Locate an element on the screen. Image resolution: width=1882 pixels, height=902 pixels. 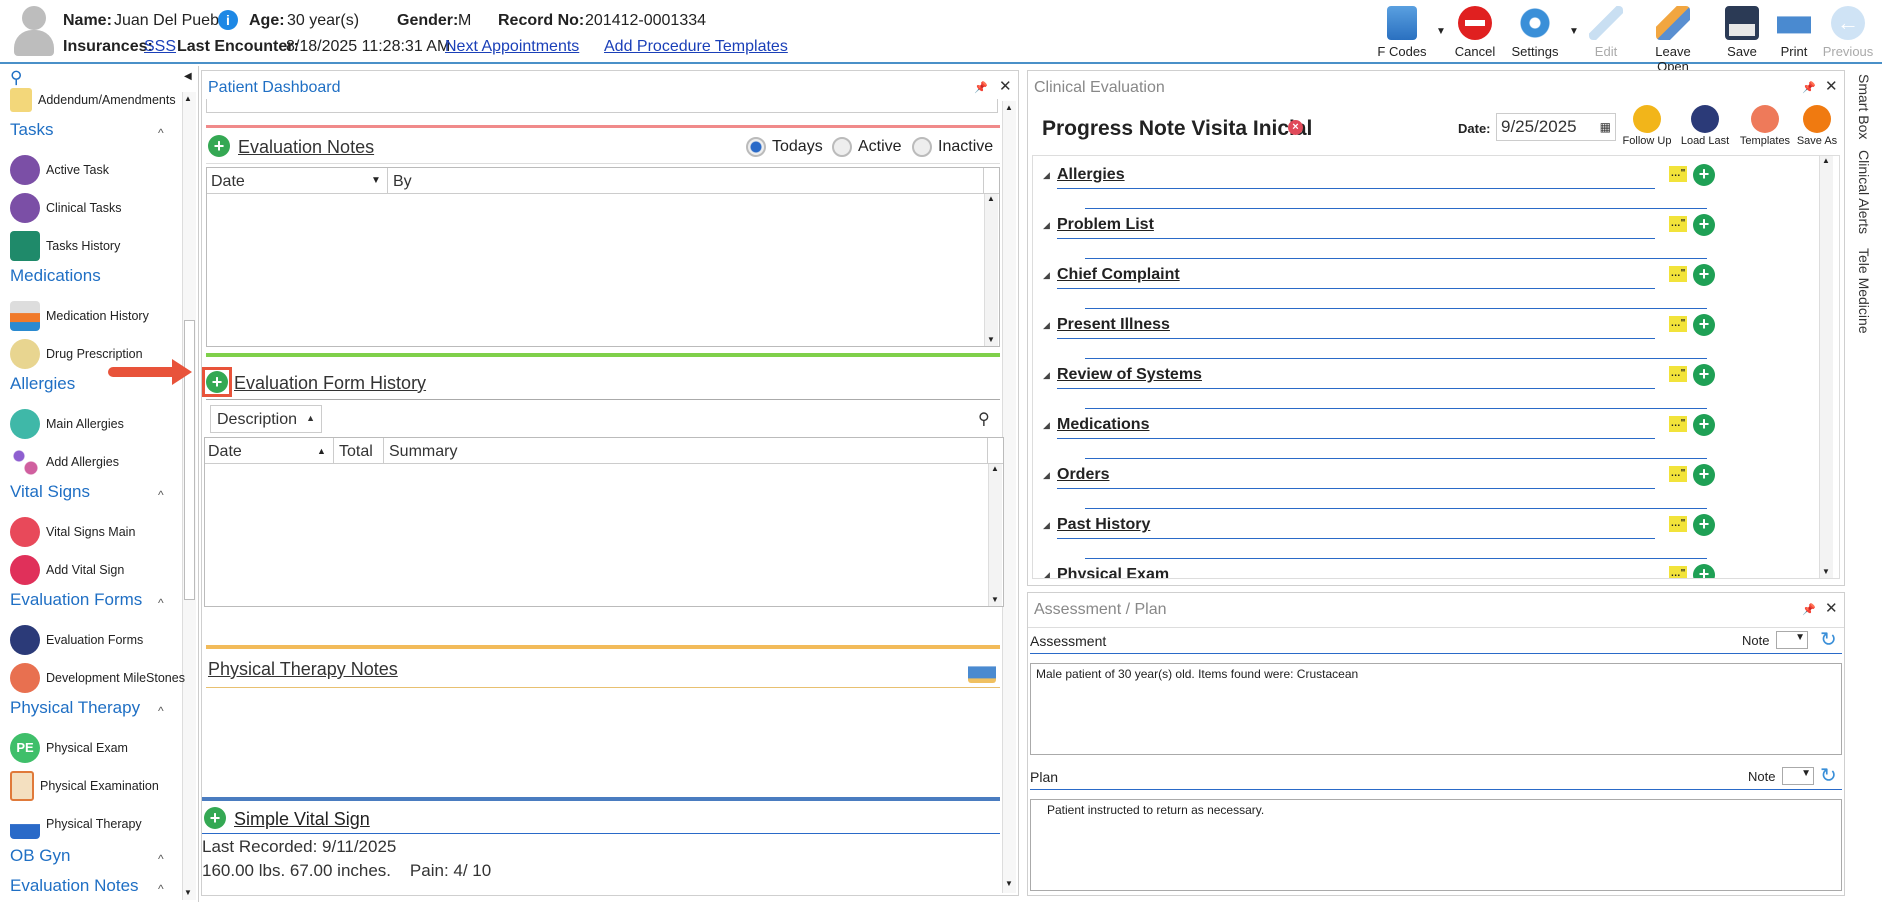
simple-vital-sign-heading: Simple Vital Sign is located at coordinates (302, 819).